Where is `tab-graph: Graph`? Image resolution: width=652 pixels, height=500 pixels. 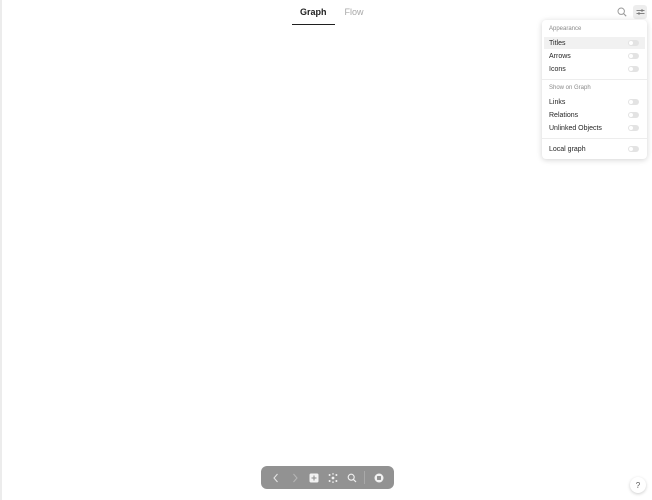 tab-graph: Graph is located at coordinates (313, 12).